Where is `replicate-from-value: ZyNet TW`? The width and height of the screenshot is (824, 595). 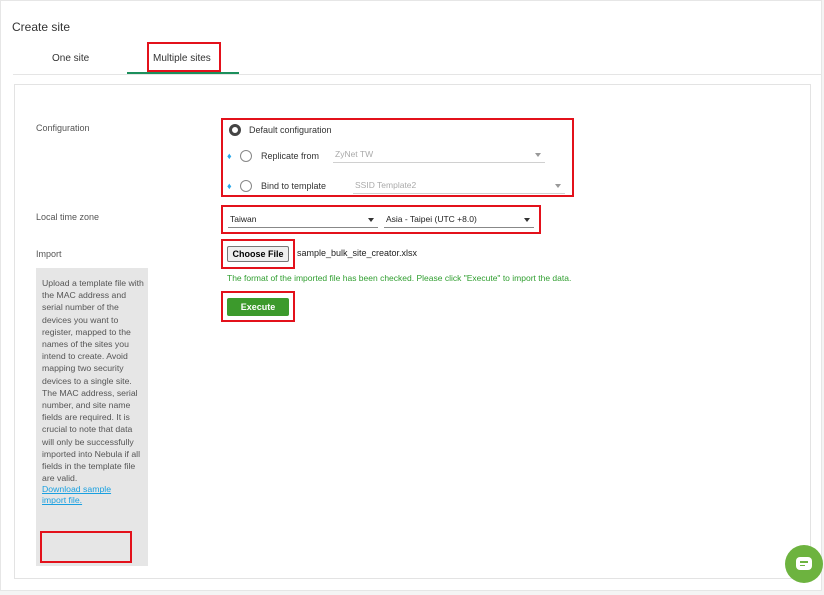 replicate-from-value: ZyNet TW is located at coordinates (354, 154).